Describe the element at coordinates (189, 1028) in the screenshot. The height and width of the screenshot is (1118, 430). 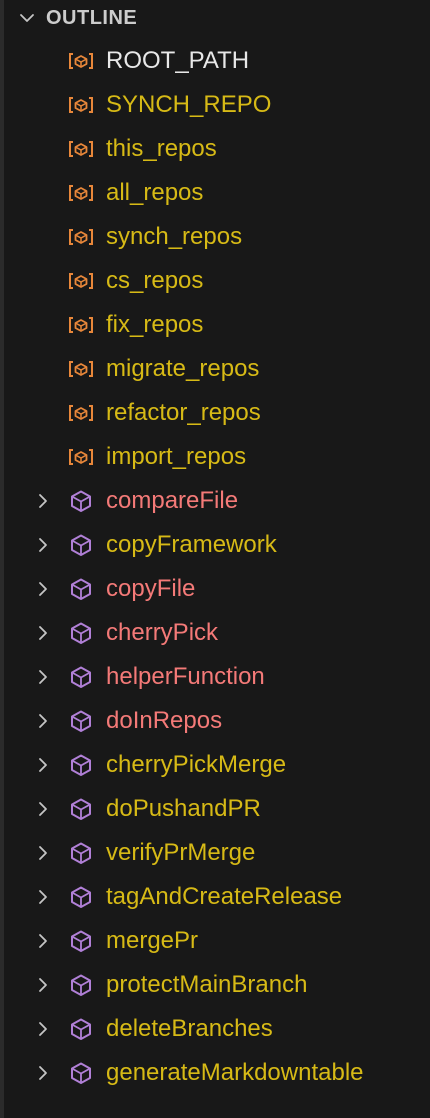
I see `outline-item-label: deleteBranches` at that location.